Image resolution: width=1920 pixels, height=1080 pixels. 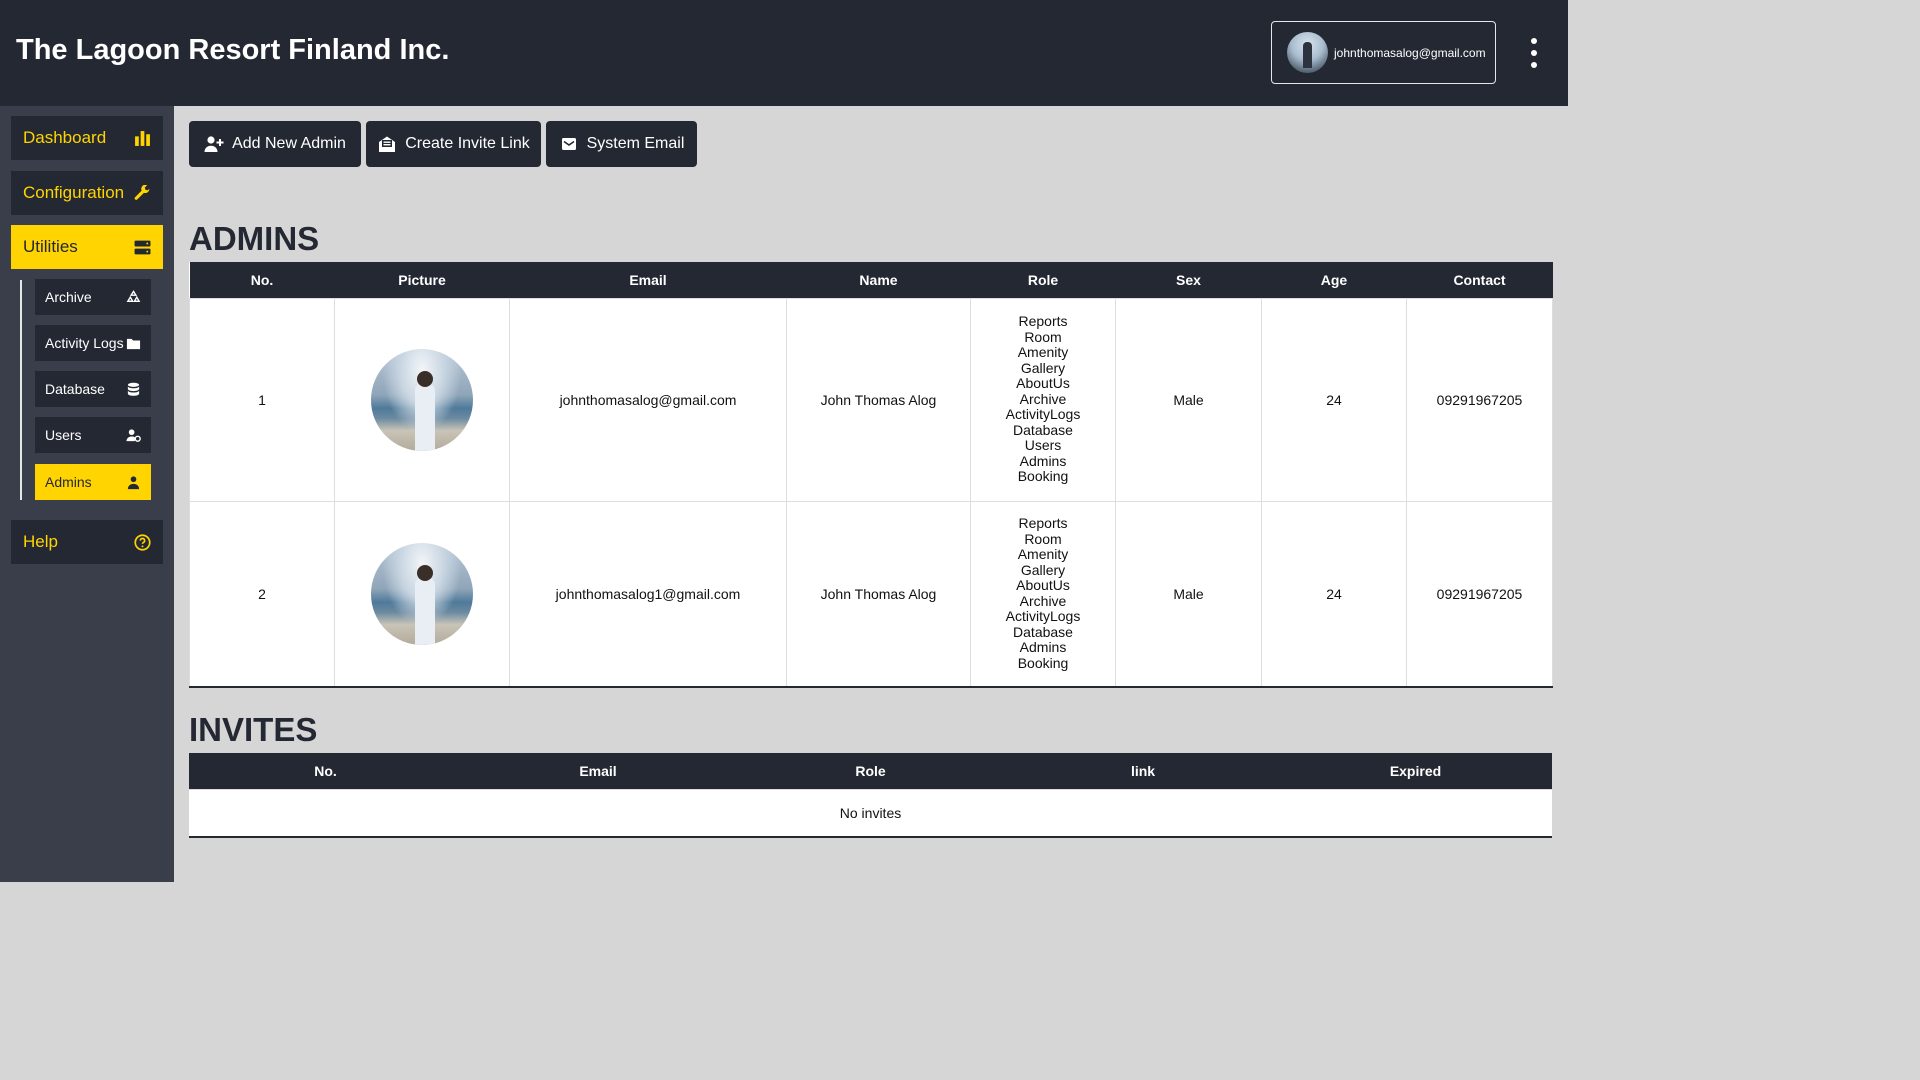 What do you see at coordinates (1143, 771) in the screenshot?
I see `column-header: link` at bounding box center [1143, 771].